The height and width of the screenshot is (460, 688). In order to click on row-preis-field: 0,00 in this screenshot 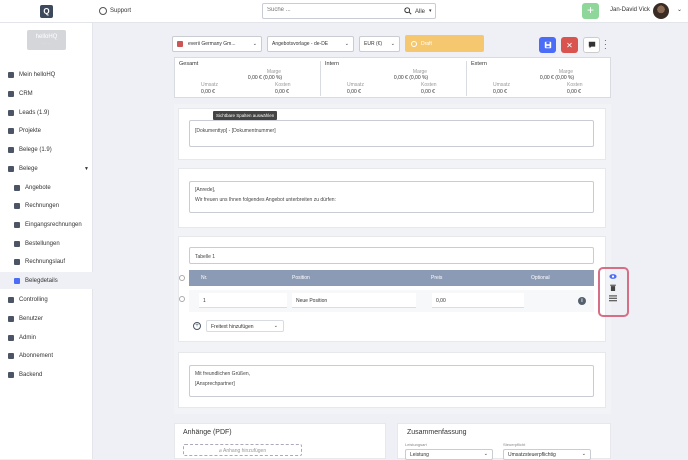, I will do `click(478, 300)`.